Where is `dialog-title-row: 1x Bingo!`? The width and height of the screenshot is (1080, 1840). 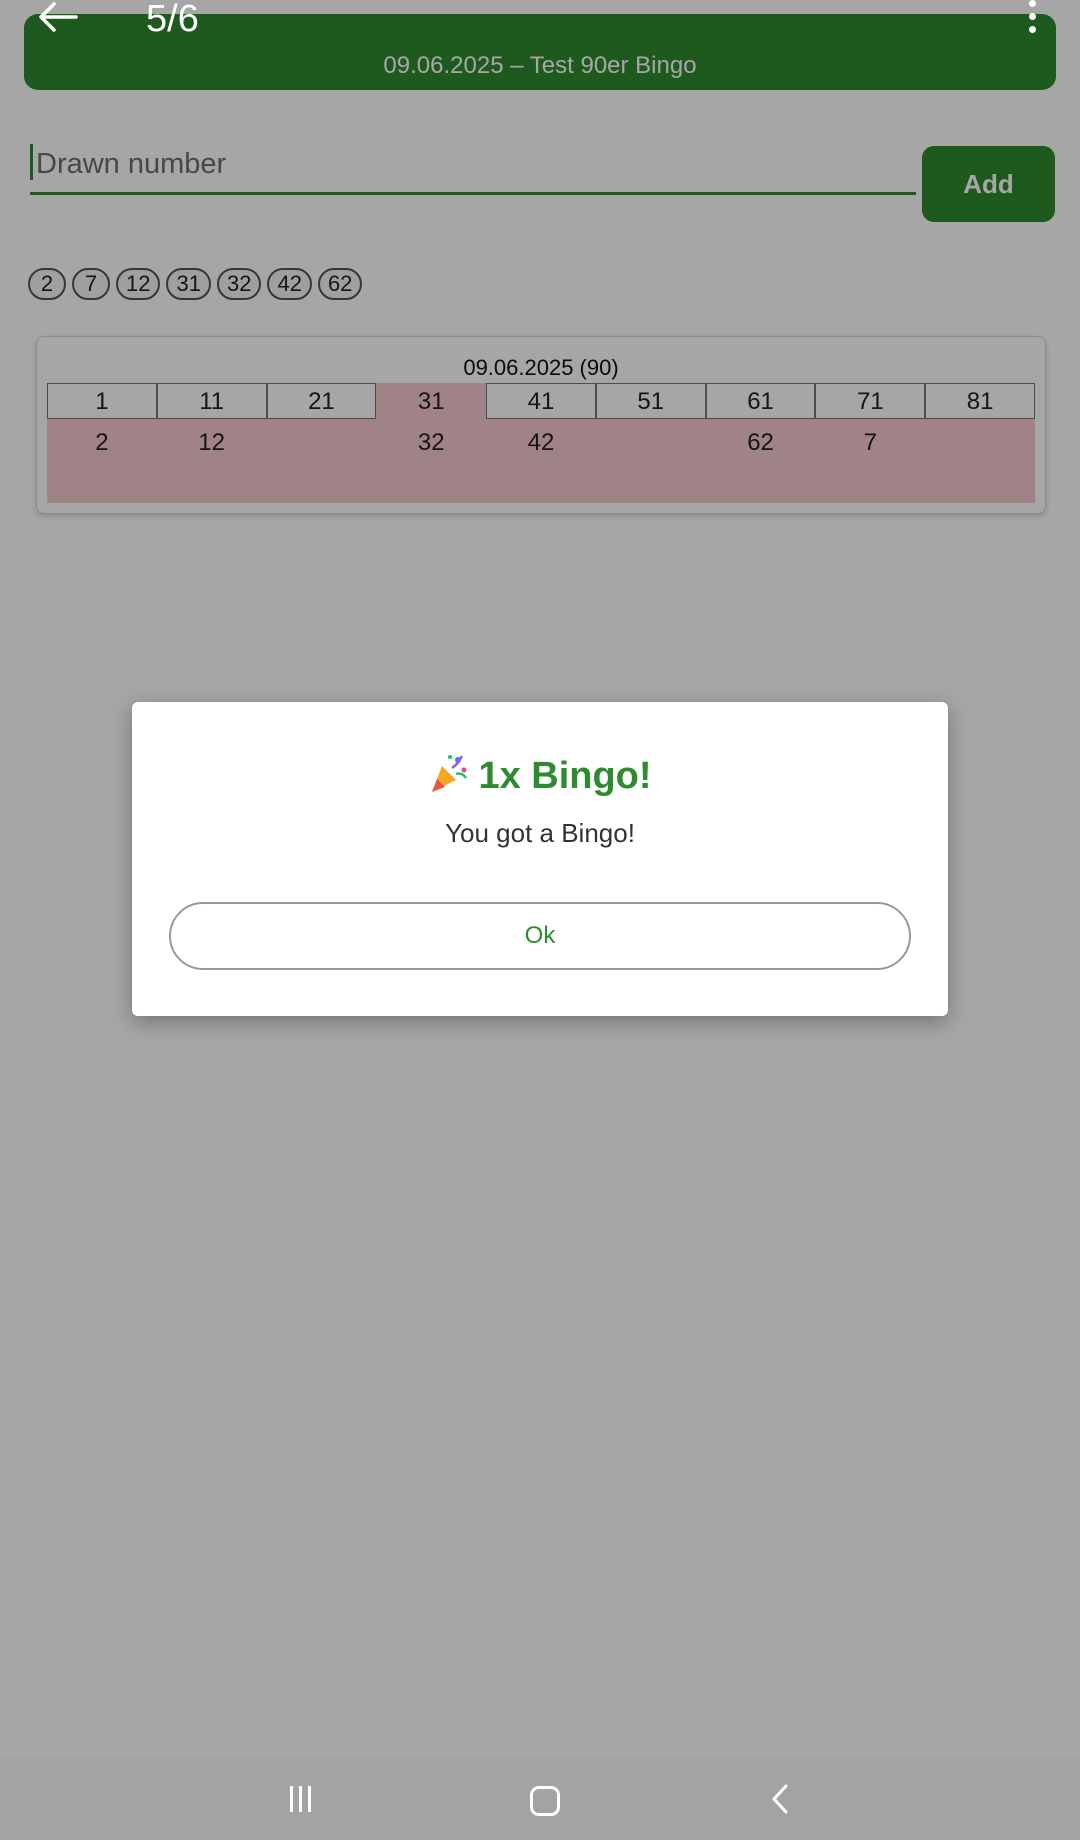 dialog-title-row: 1x Bingo! is located at coordinates (540, 775).